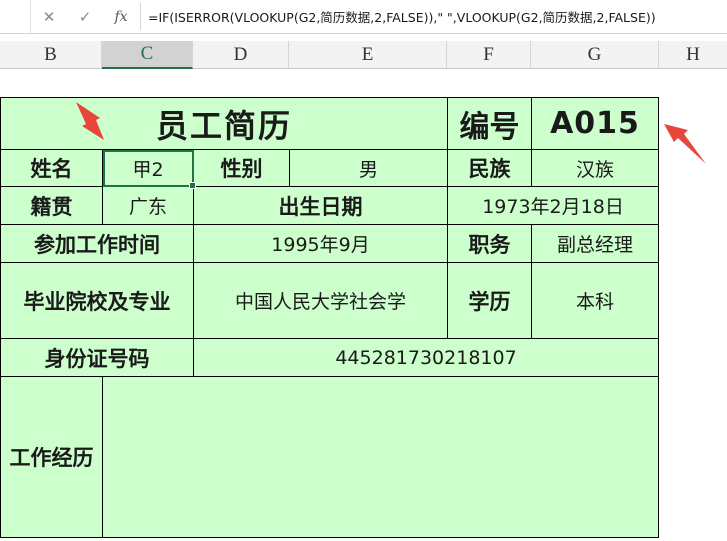 The width and height of the screenshot is (727, 541). What do you see at coordinates (595, 54) in the screenshot?
I see `column-header-g: G` at bounding box center [595, 54].